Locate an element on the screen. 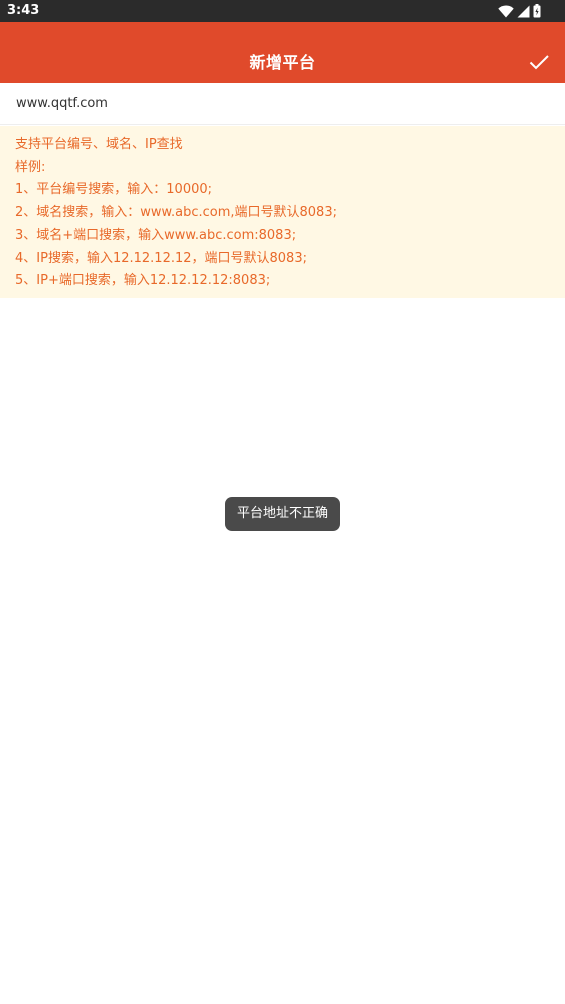  cellular-signal-icon is located at coordinates (523, 11).